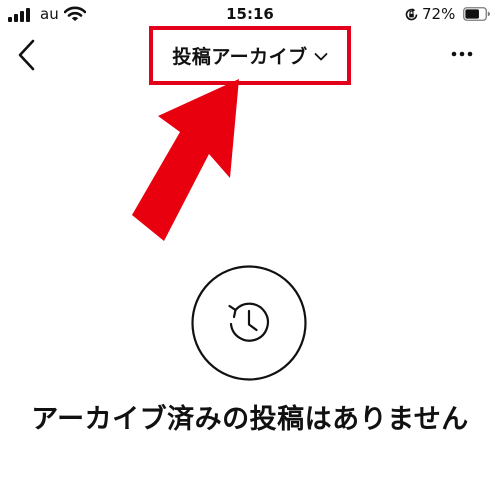 This screenshot has height=492, width=500. Describe the element at coordinates (476, 14) in the screenshot. I see `battery-icon` at that location.